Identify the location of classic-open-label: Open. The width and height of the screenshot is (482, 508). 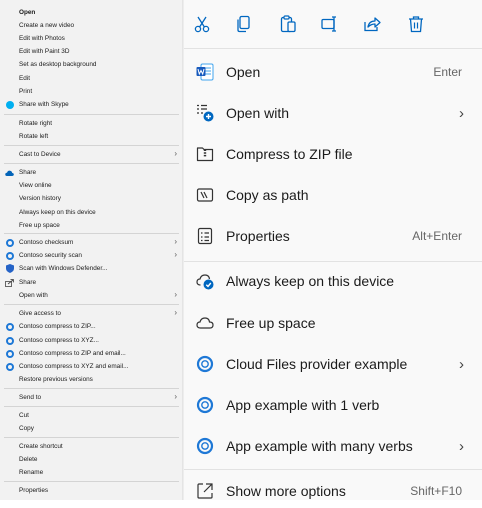
(27, 12).